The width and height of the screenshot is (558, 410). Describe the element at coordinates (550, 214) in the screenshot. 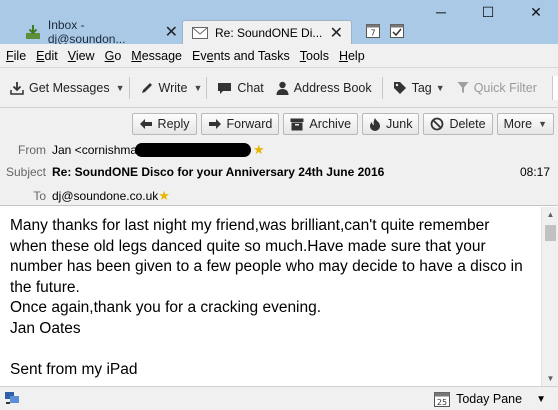

I see `scroll-up-arrow: ▲` at that location.